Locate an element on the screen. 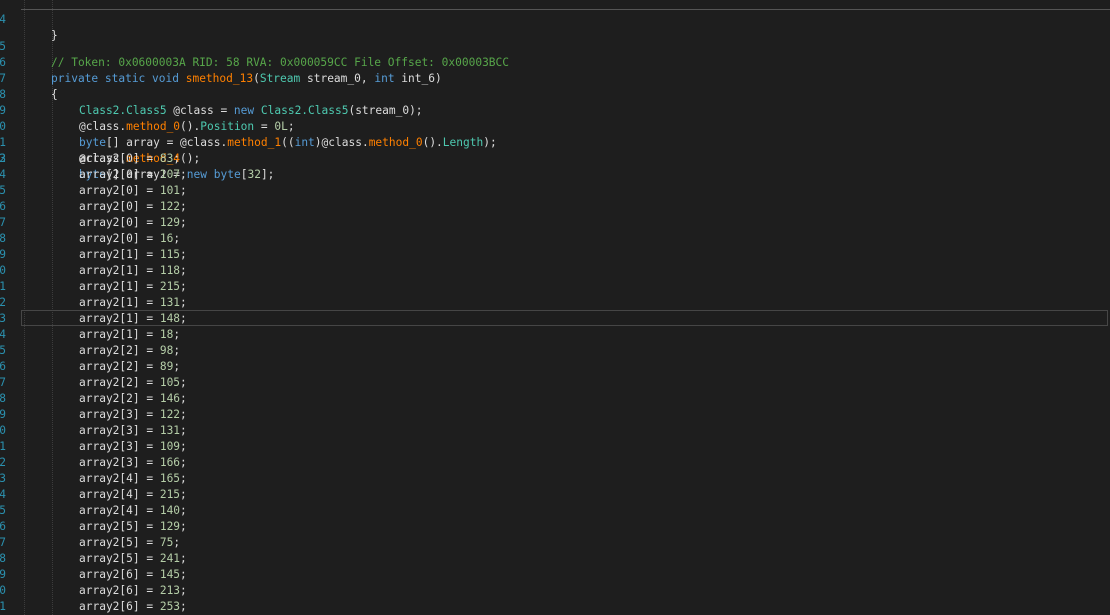 This screenshot has width=1110, height=615. number-literal: 122 is located at coordinates (170, 414).